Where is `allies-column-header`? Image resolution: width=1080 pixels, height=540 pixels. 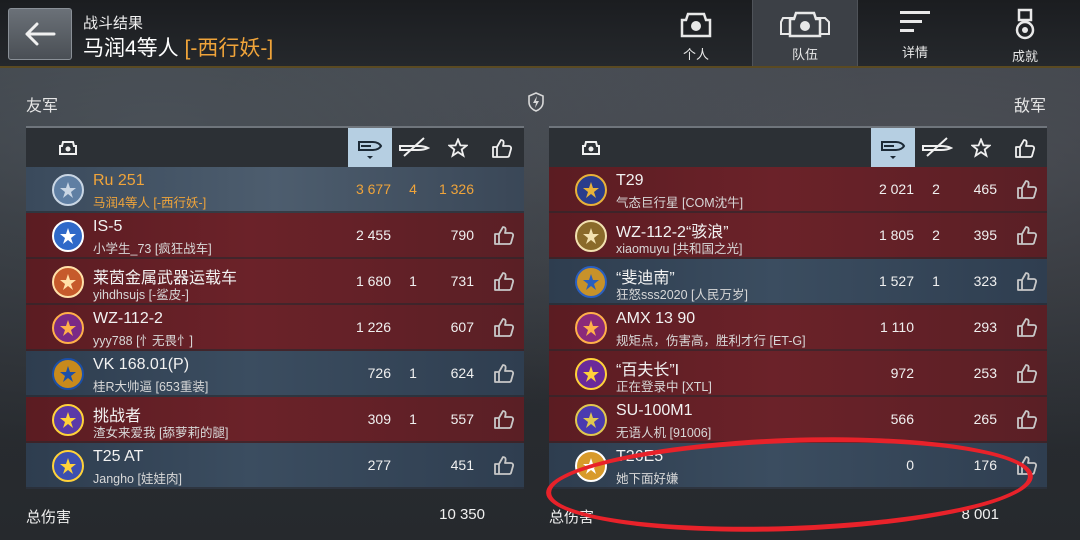 allies-column-header is located at coordinates (275, 146).